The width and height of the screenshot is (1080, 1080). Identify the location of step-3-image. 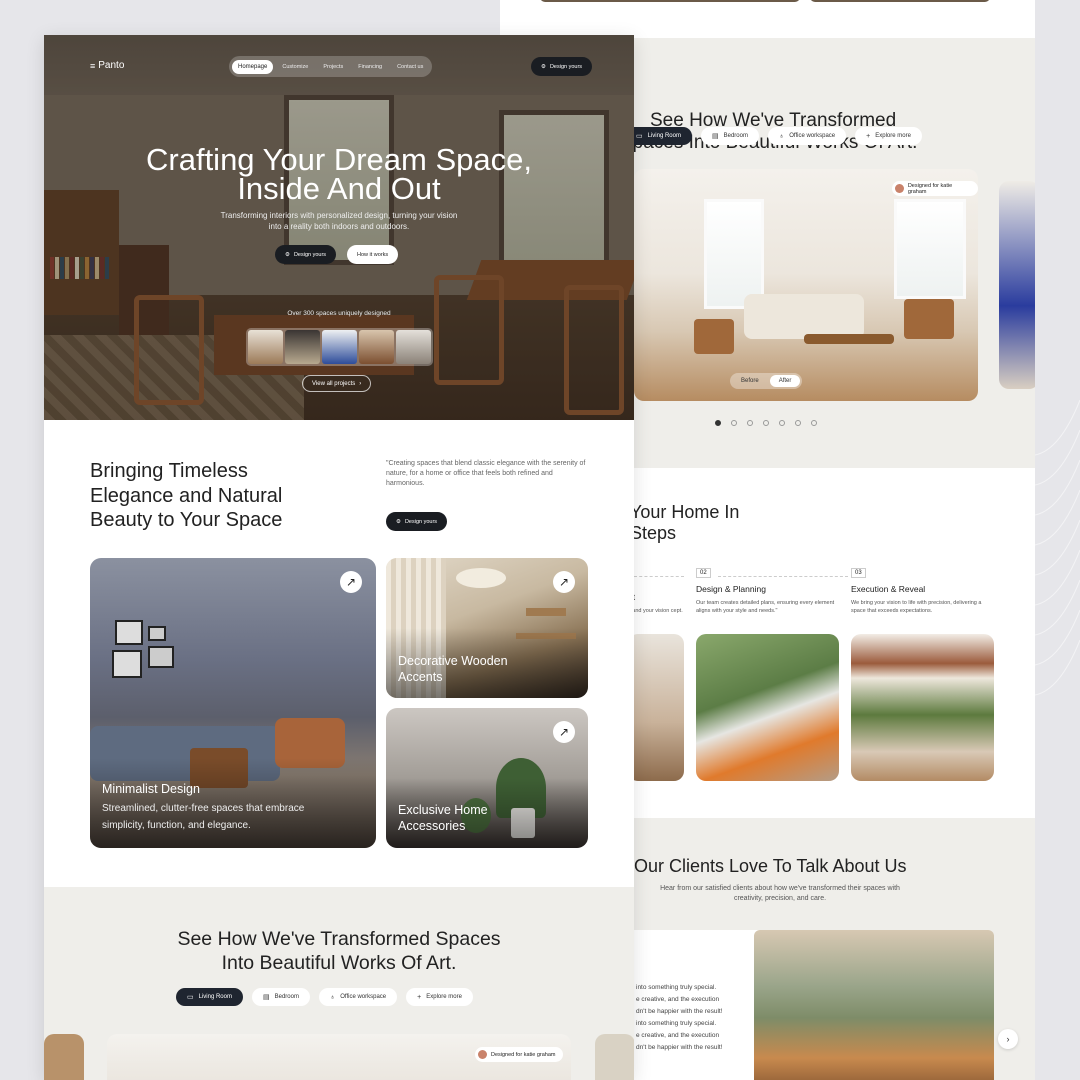
(922, 707).